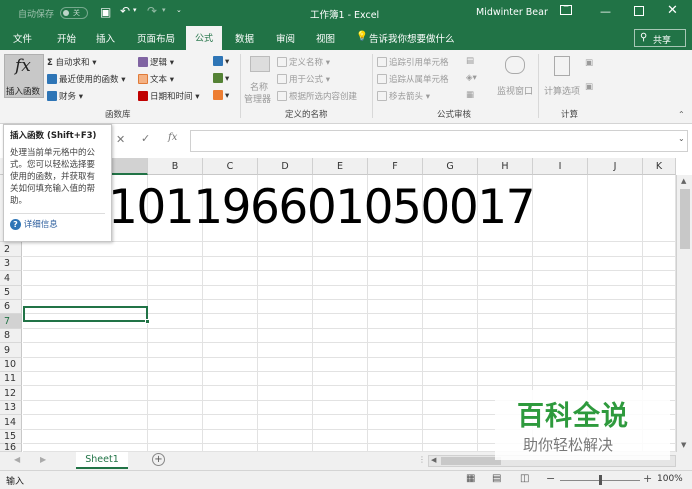 The width and height of the screenshot is (692, 489). I want to click on tell-me-search: 告诉我你想要做什么, so click(412, 38).